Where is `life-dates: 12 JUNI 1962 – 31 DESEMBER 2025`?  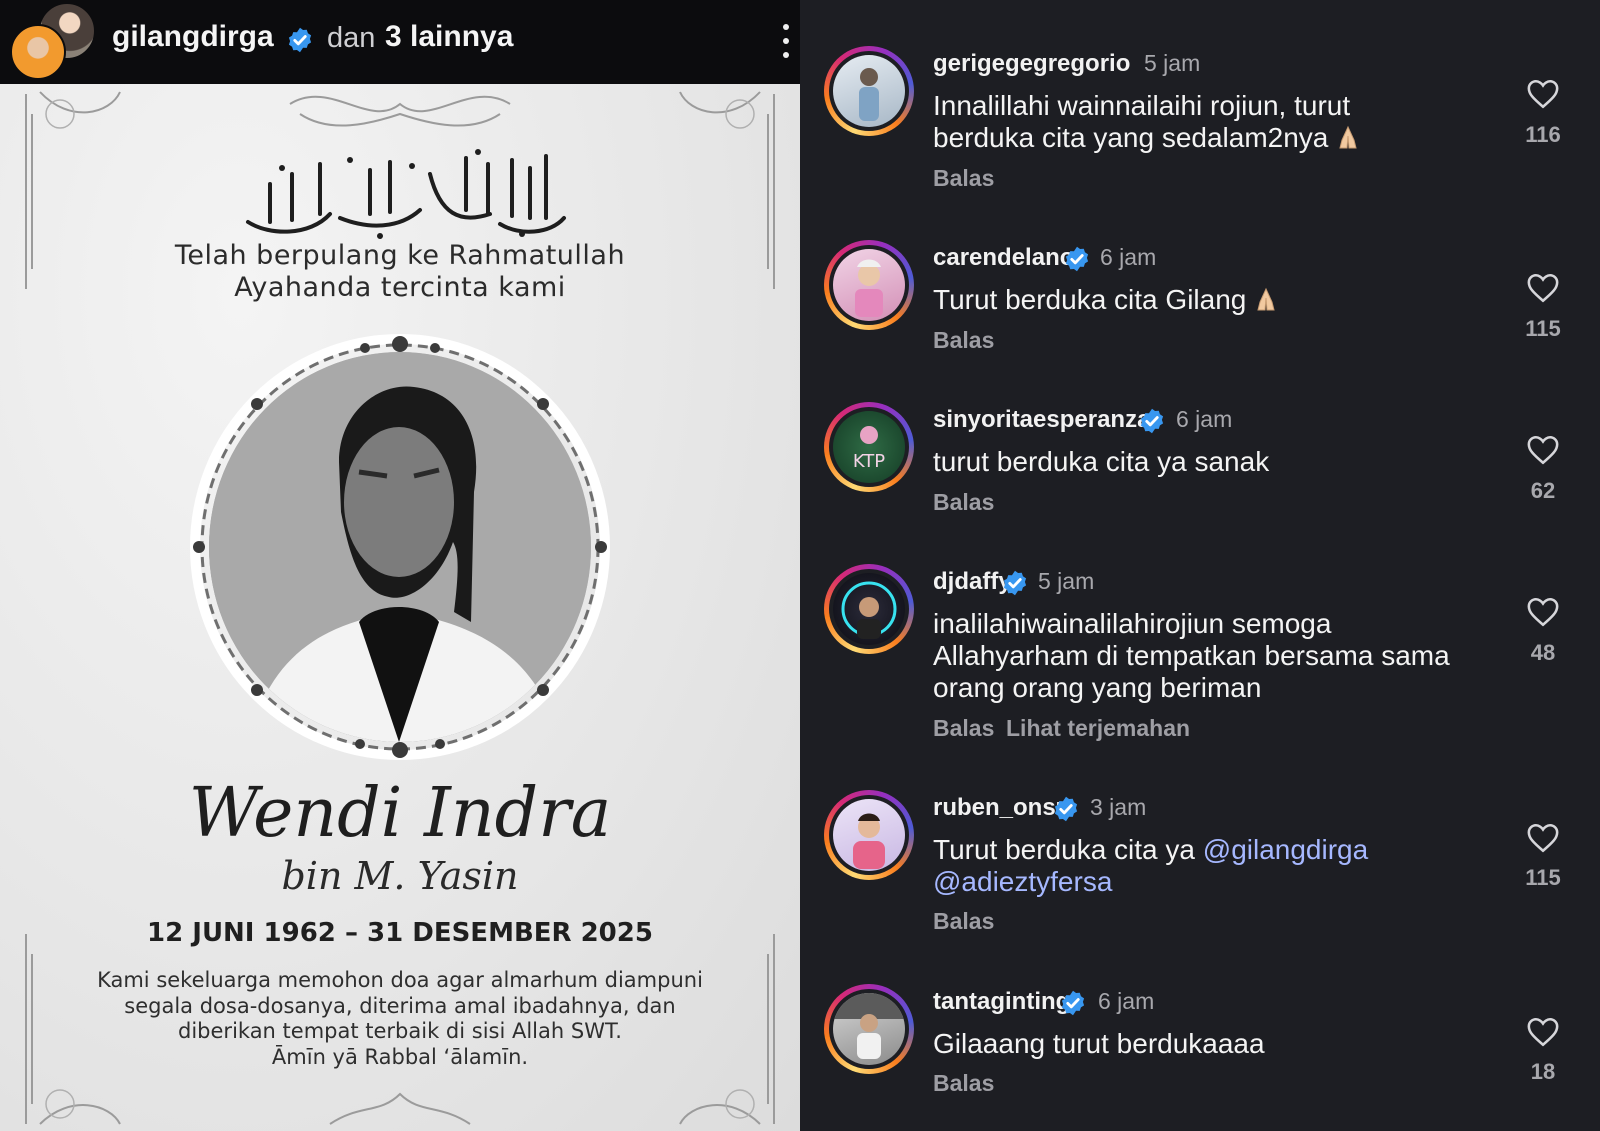
life-dates: 12 JUNI 1962 – 31 DESEMBER 2025 is located at coordinates (400, 933).